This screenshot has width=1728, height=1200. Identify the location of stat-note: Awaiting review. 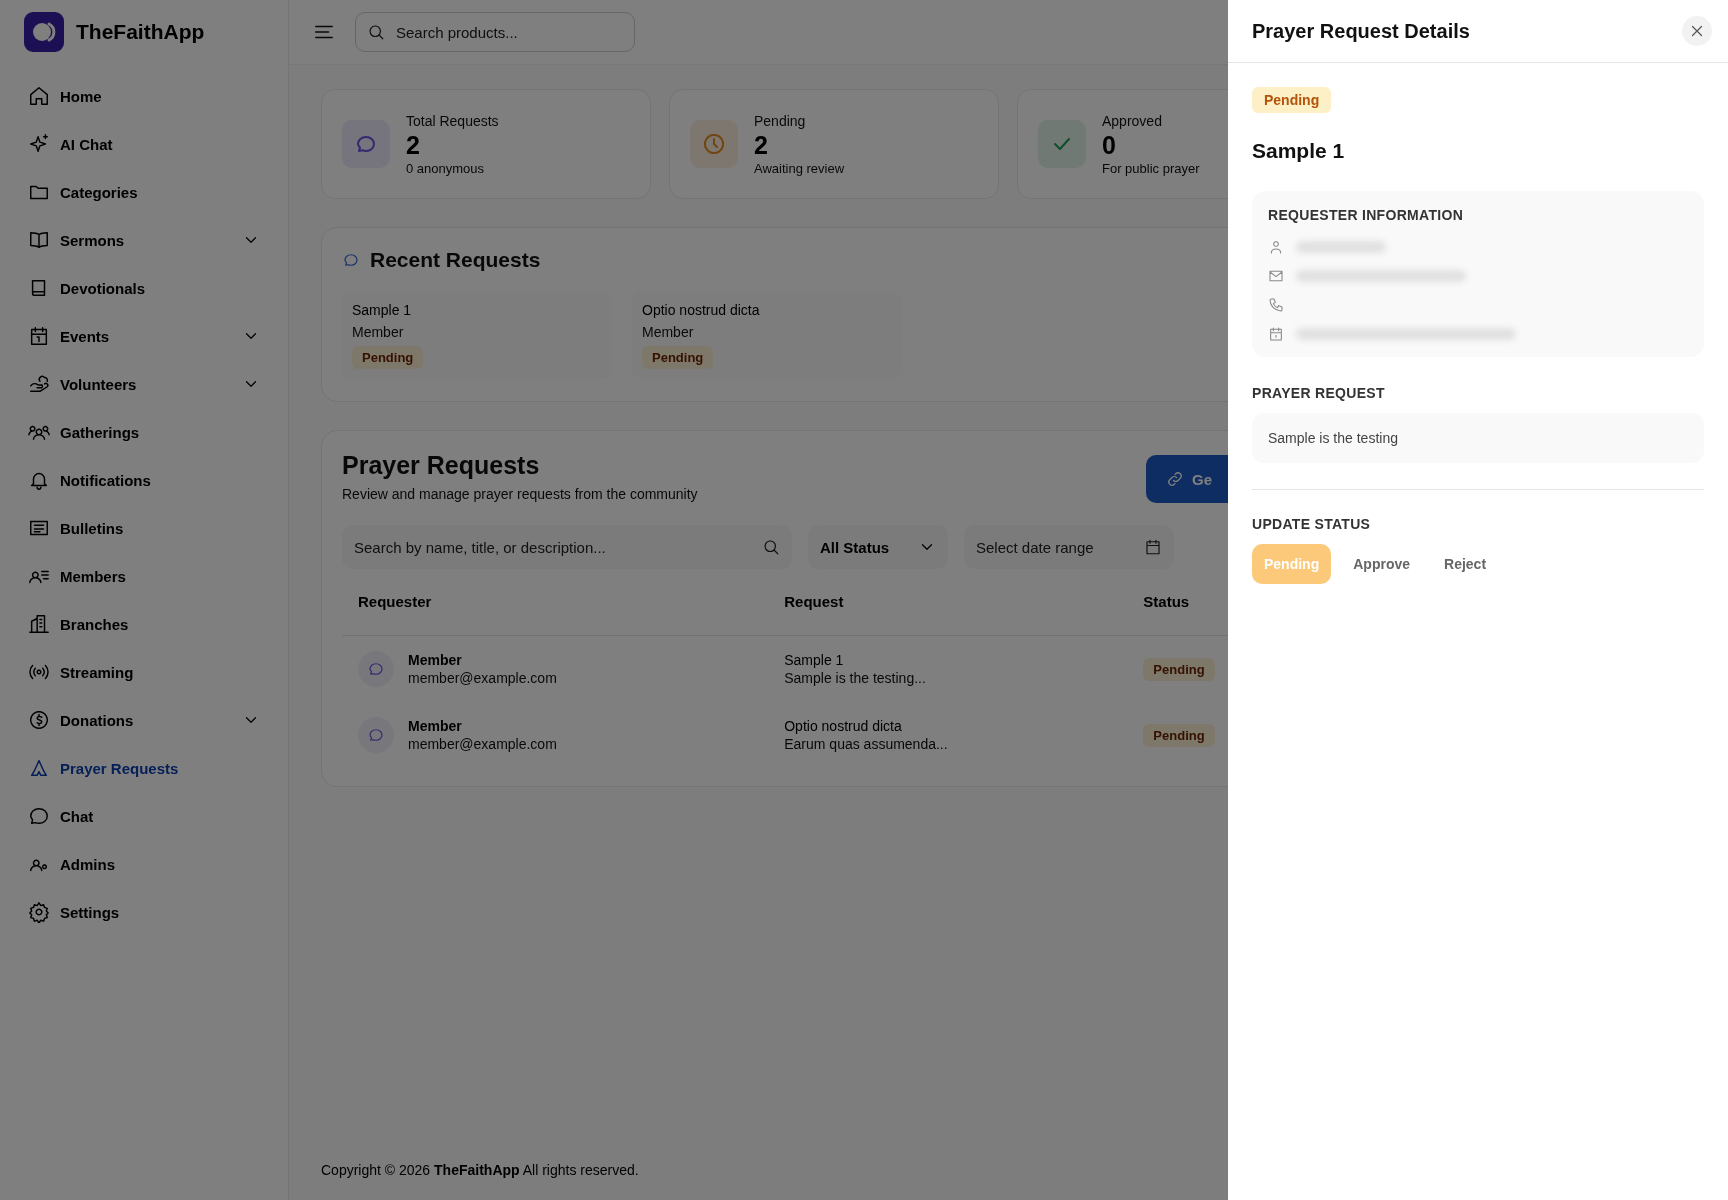
(799, 168).